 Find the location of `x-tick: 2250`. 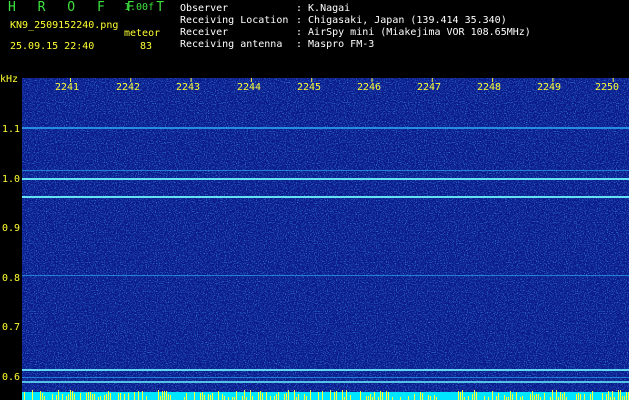

x-tick: 2250 is located at coordinates (607, 87).